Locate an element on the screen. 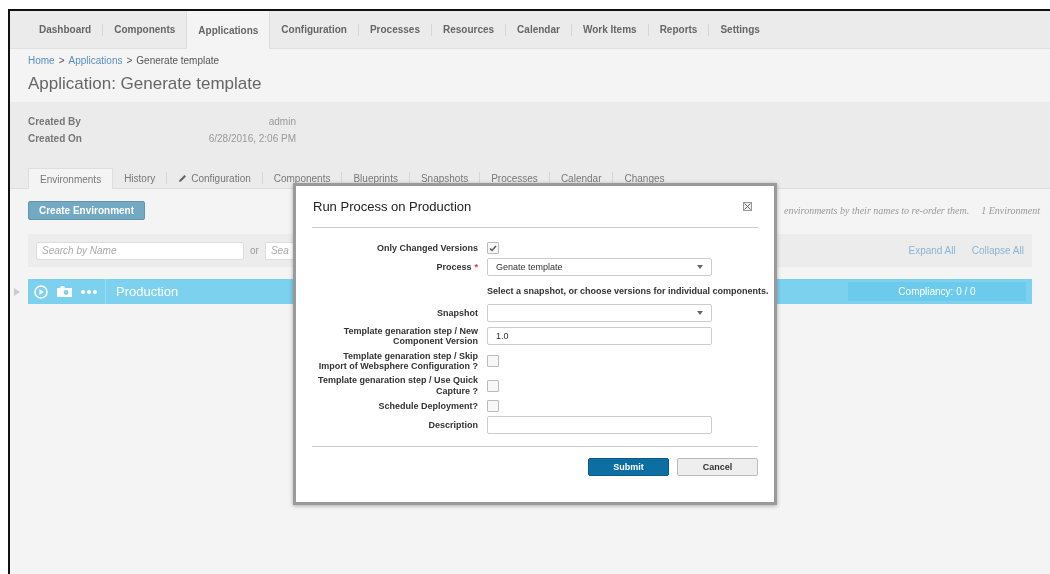  compliancy-label: Compliancy: 0 / 0 is located at coordinates (937, 291).